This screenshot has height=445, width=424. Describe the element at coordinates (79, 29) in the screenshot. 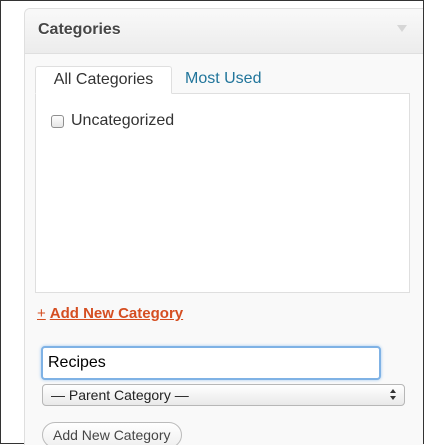

I see `metabox-title: Categories` at that location.